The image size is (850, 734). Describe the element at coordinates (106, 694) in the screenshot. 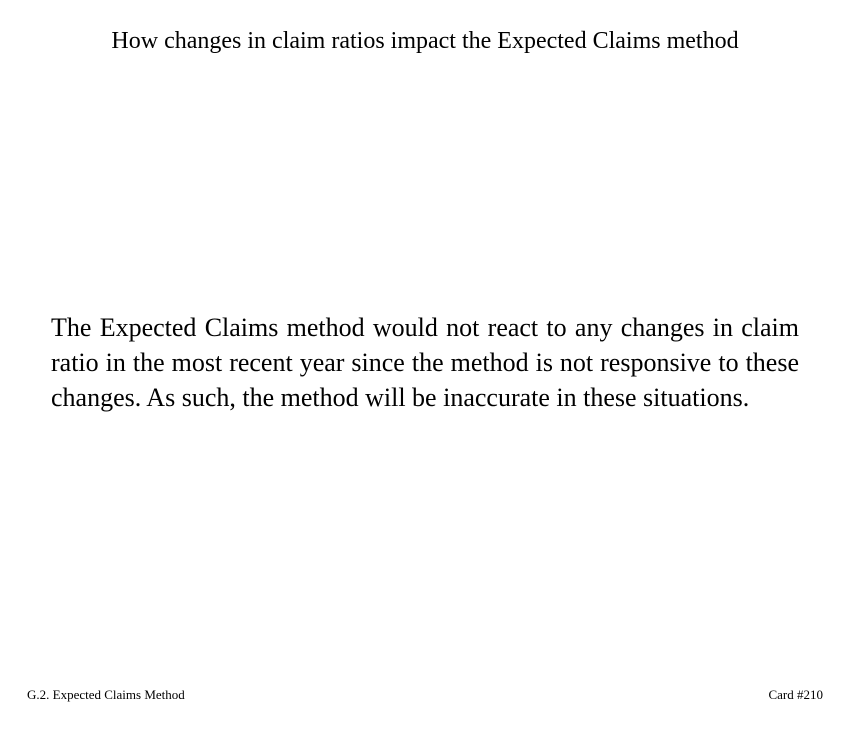

I see `section-label: G.2. Expected Claims Method` at that location.